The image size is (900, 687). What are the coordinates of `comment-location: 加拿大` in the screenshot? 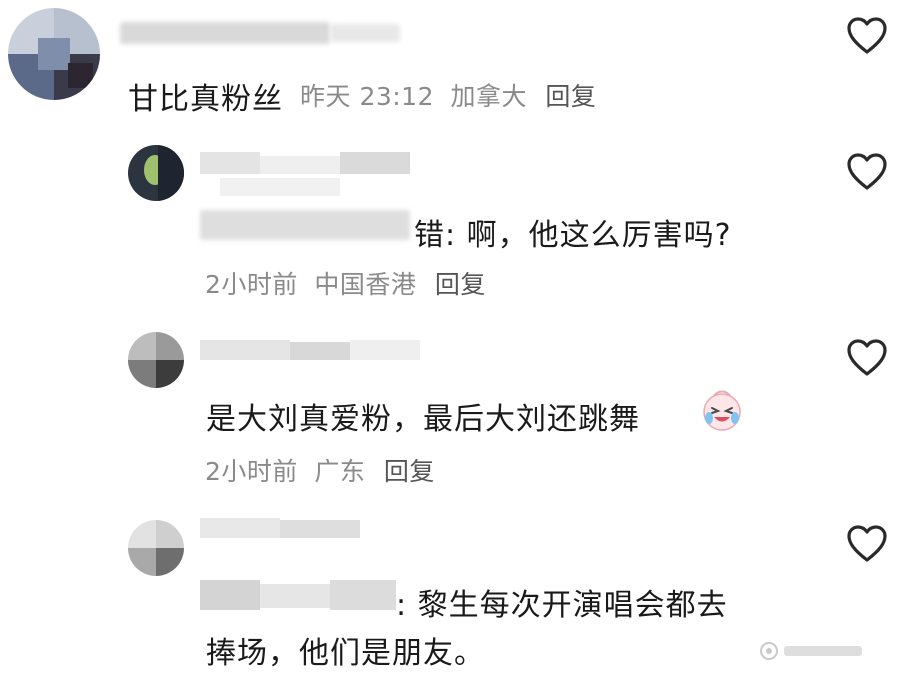 It's located at (488, 96).